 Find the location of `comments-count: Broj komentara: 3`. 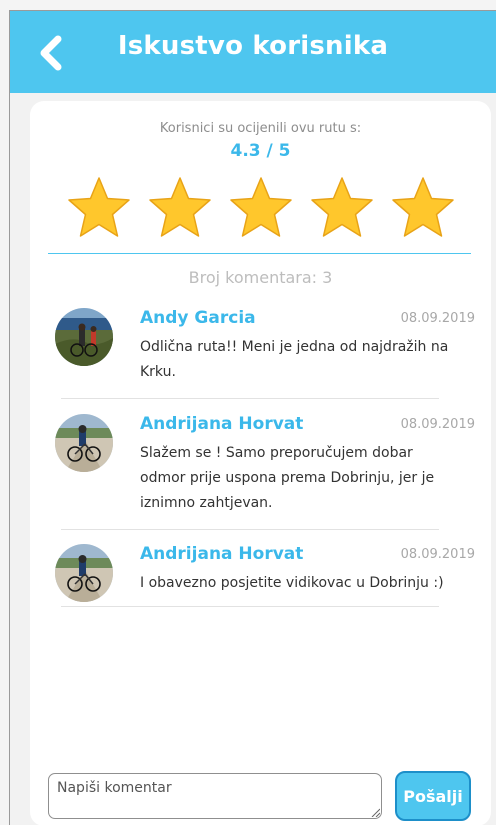

comments-count: Broj komentara: 3 is located at coordinates (260, 277).